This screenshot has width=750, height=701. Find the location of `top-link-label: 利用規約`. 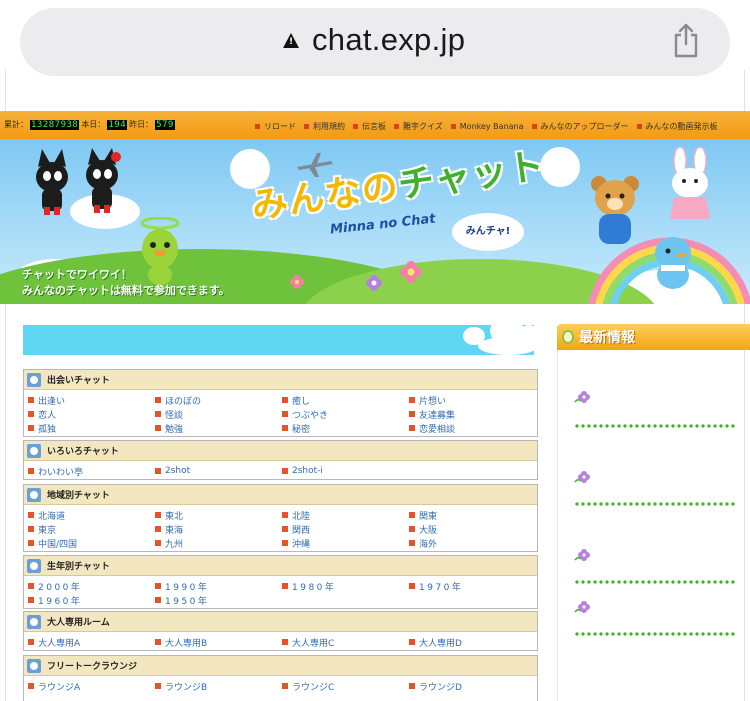

top-link-label: 利用規約 is located at coordinates (329, 126).